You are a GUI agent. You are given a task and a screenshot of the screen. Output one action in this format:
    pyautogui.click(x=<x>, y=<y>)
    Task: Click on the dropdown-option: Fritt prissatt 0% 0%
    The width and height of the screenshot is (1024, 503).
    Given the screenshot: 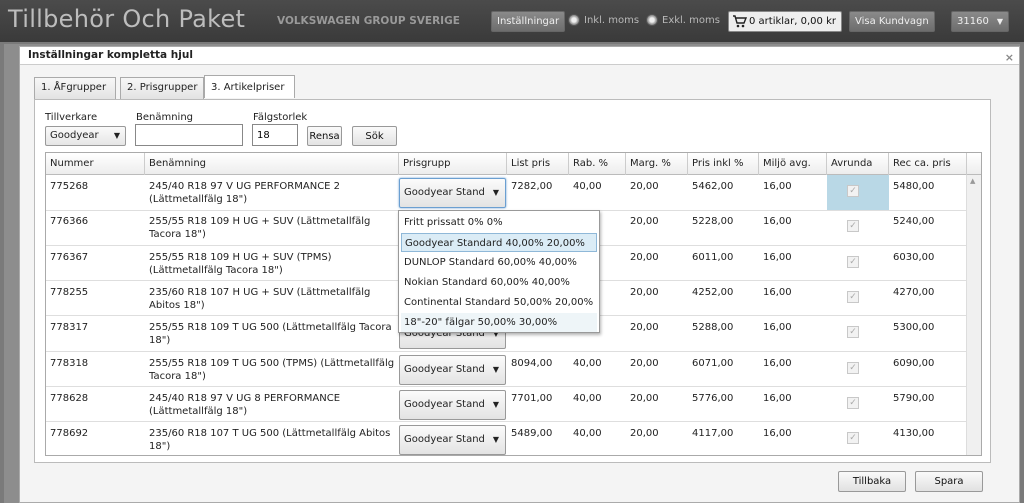 What is the action you would take?
    pyautogui.click(x=499, y=222)
    